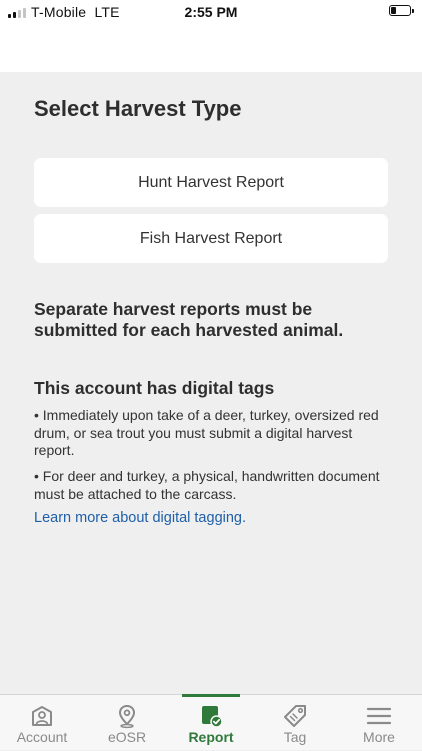 The width and height of the screenshot is (422, 751). I want to click on tab-more: More, so click(379, 723).